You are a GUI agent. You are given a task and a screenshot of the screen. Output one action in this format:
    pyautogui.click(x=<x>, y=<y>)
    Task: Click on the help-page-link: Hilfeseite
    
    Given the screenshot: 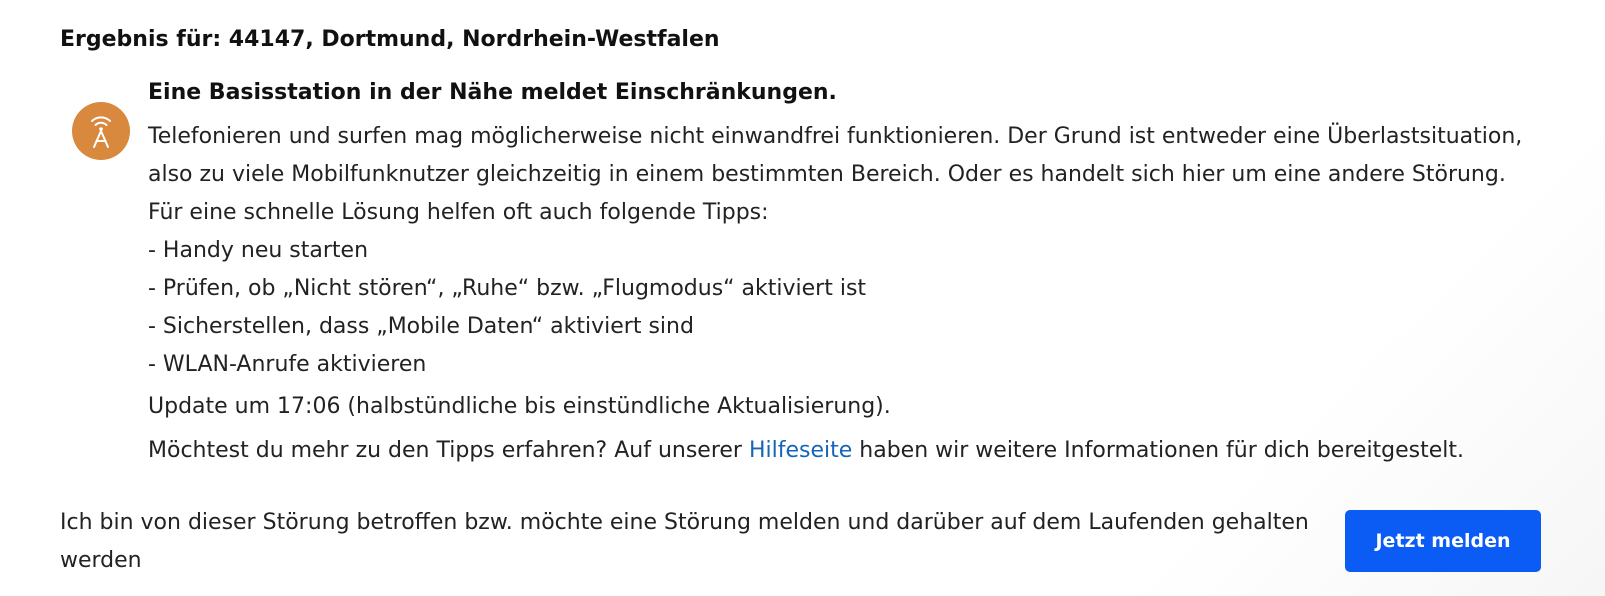 What is the action you would take?
    pyautogui.click(x=800, y=450)
    